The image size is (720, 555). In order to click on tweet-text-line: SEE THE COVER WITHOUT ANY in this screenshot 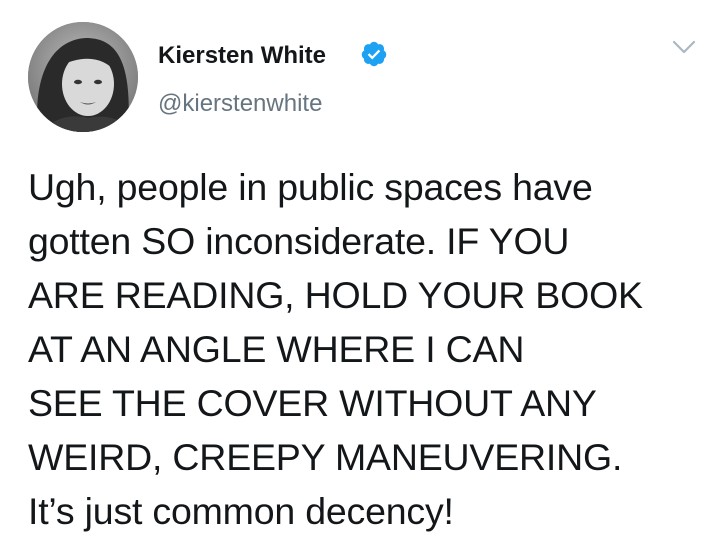, I will do `click(312, 403)`.